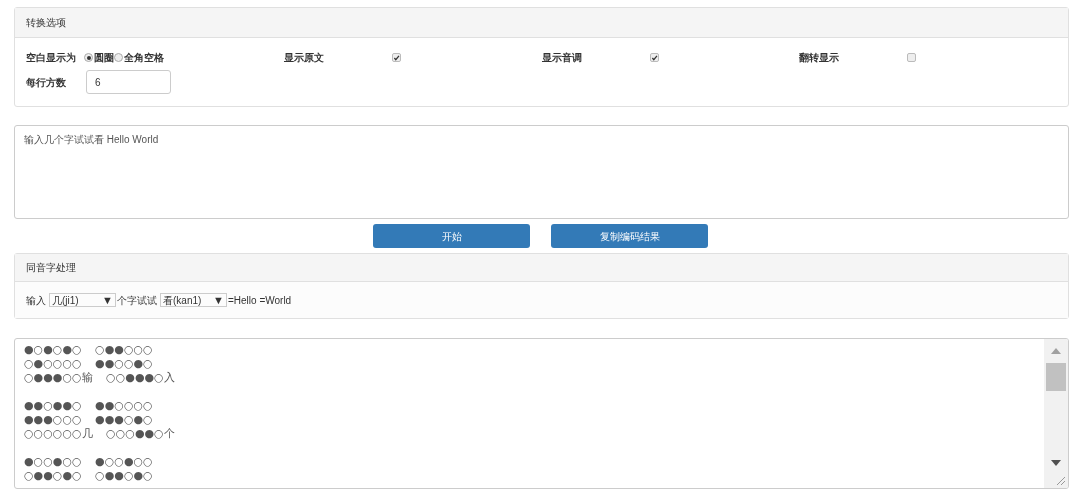 Image resolution: width=1080 pixels, height=497 pixels. I want to click on panel-title: 同音字处理, so click(51, 268).